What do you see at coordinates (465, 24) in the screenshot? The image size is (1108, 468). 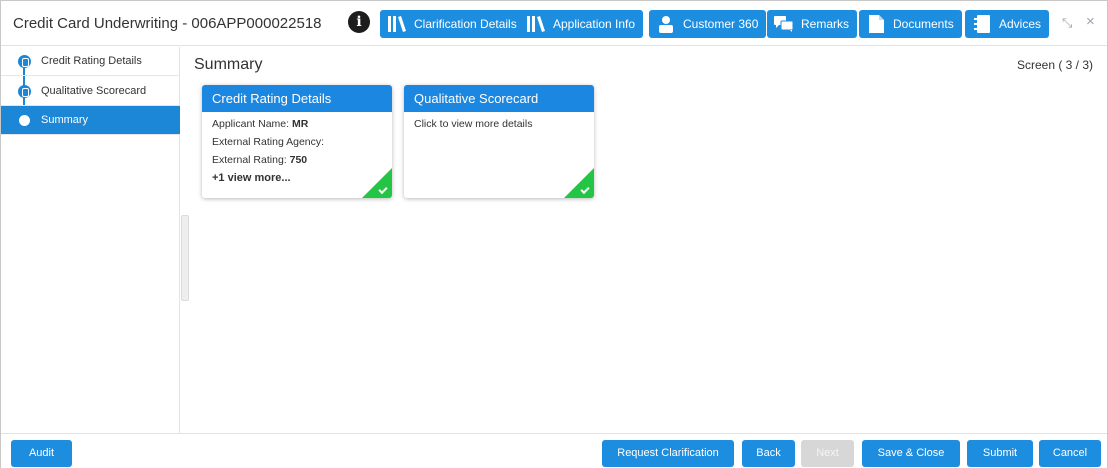 I see `clarification-details-label: Clarification Details` at bounding box center [465, 24].